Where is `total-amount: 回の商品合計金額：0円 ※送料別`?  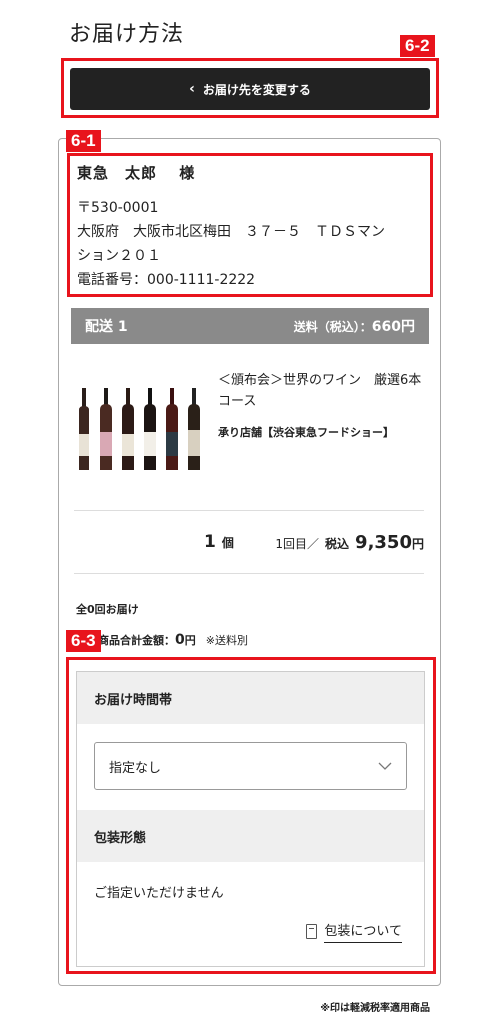 total-amount: 回の商品合計金額：0円 ※送料別 is located at coordinates (162, 640).